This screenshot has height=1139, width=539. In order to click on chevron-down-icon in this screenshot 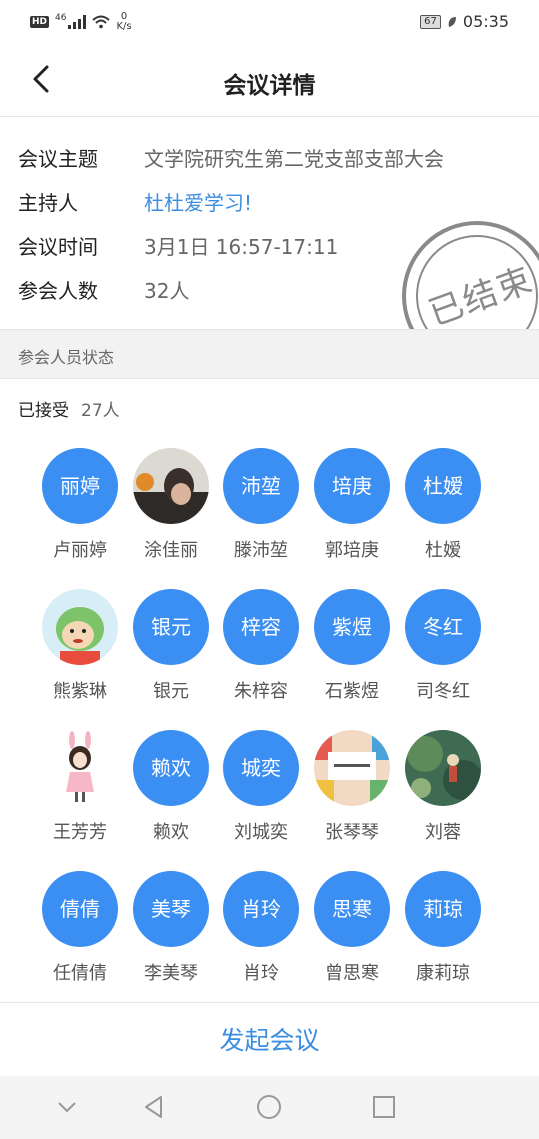, I will do `click(67, 1107)`.